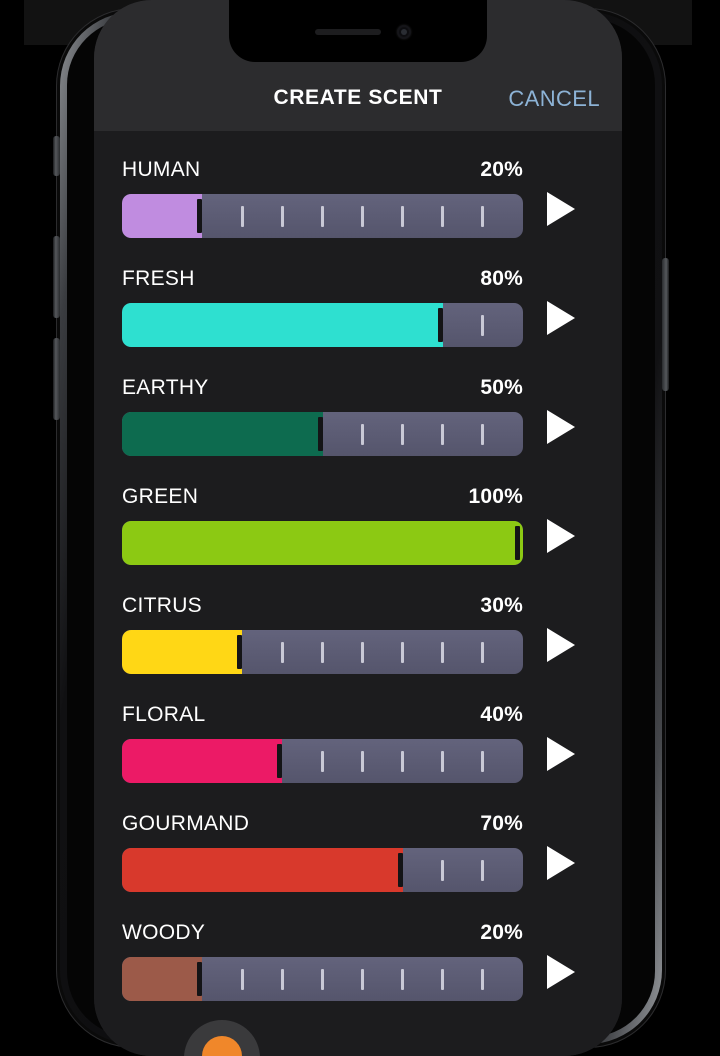  I want to click on scent-slider-row: FLORAL 40%, so click(358, 746).